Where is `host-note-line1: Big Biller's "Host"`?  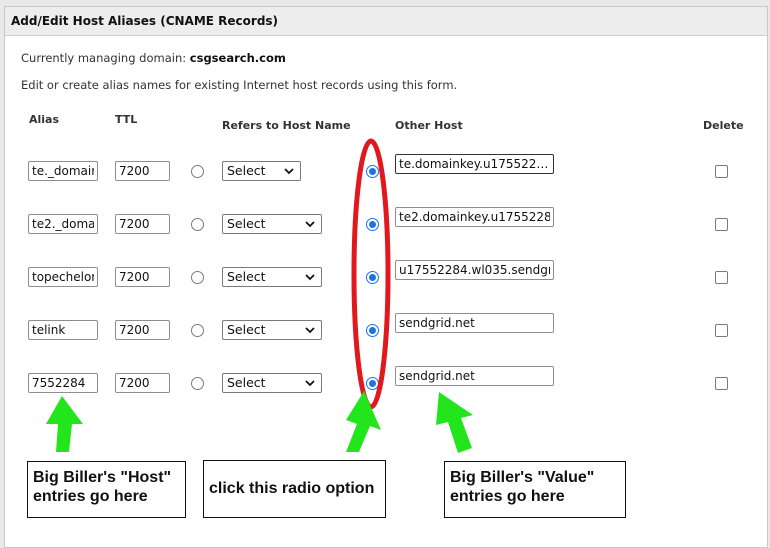 host-note-line1: Big Biller's "Host" is located at coordinates (102, 477).